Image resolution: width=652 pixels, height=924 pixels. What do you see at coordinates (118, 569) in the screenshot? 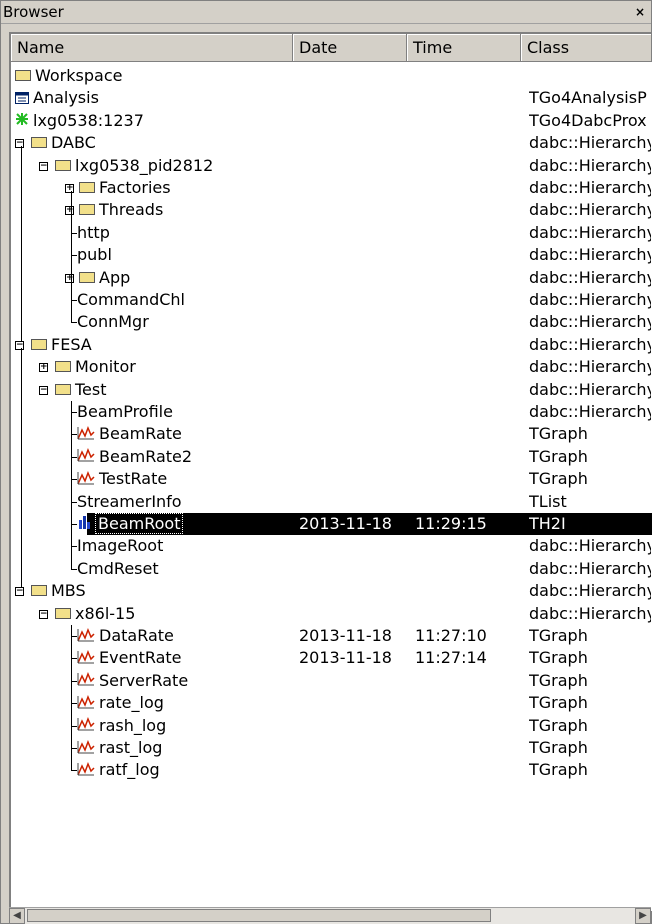
I see `row-name: CmdReset` at bounding box center [118, 569].